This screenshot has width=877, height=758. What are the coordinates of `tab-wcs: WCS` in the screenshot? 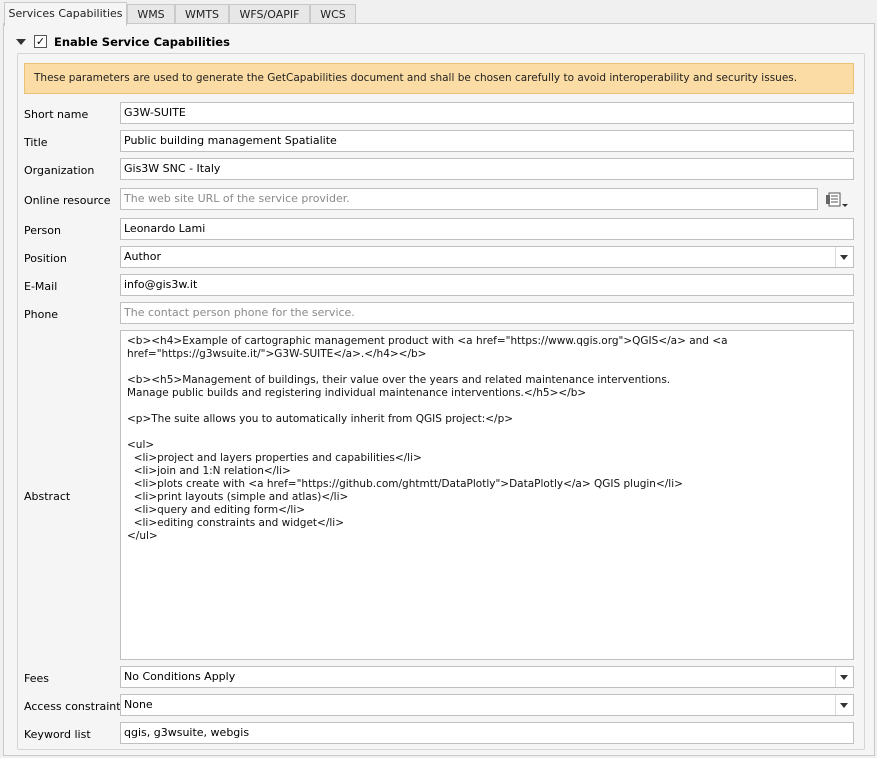 It's located at (333, 14).